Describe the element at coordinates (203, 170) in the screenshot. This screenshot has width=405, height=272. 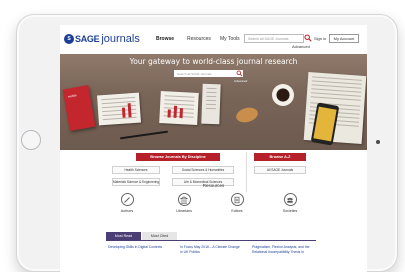
I see `discipline-social-sciences-humanities: Social Sciences & Humanities` at that location.